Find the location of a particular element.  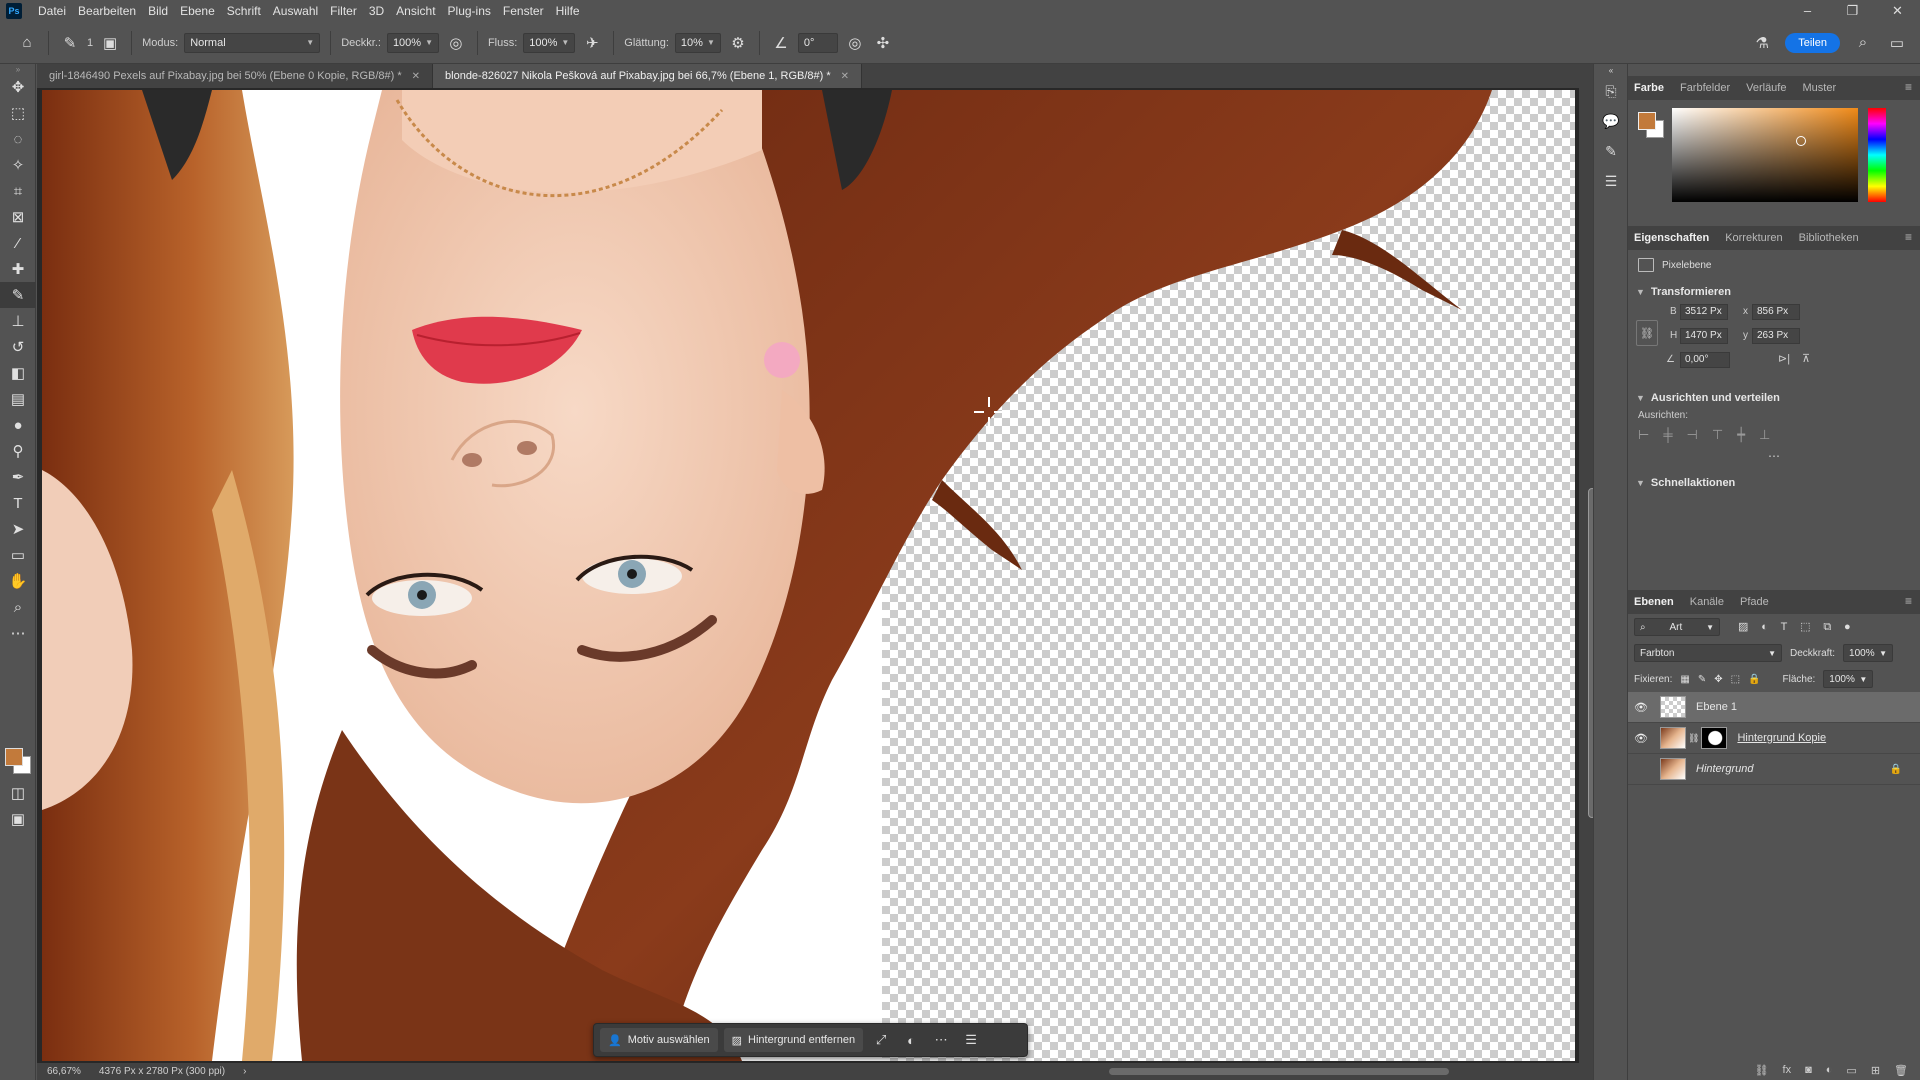

foreground-swatch is located at coordinates (1647, 121).